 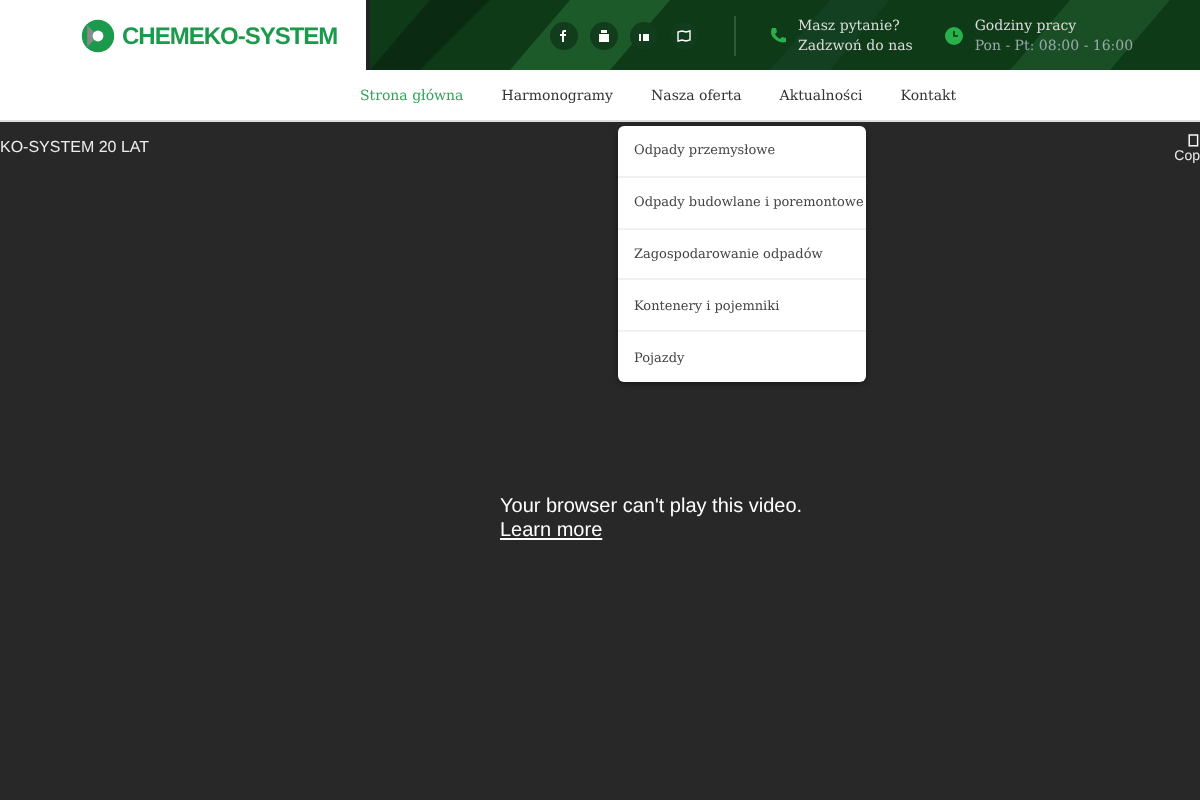 What do you see at coordinates (1194, 141) in the screenshot?
I see `copy-icon` at bounding box center [1194, 141].